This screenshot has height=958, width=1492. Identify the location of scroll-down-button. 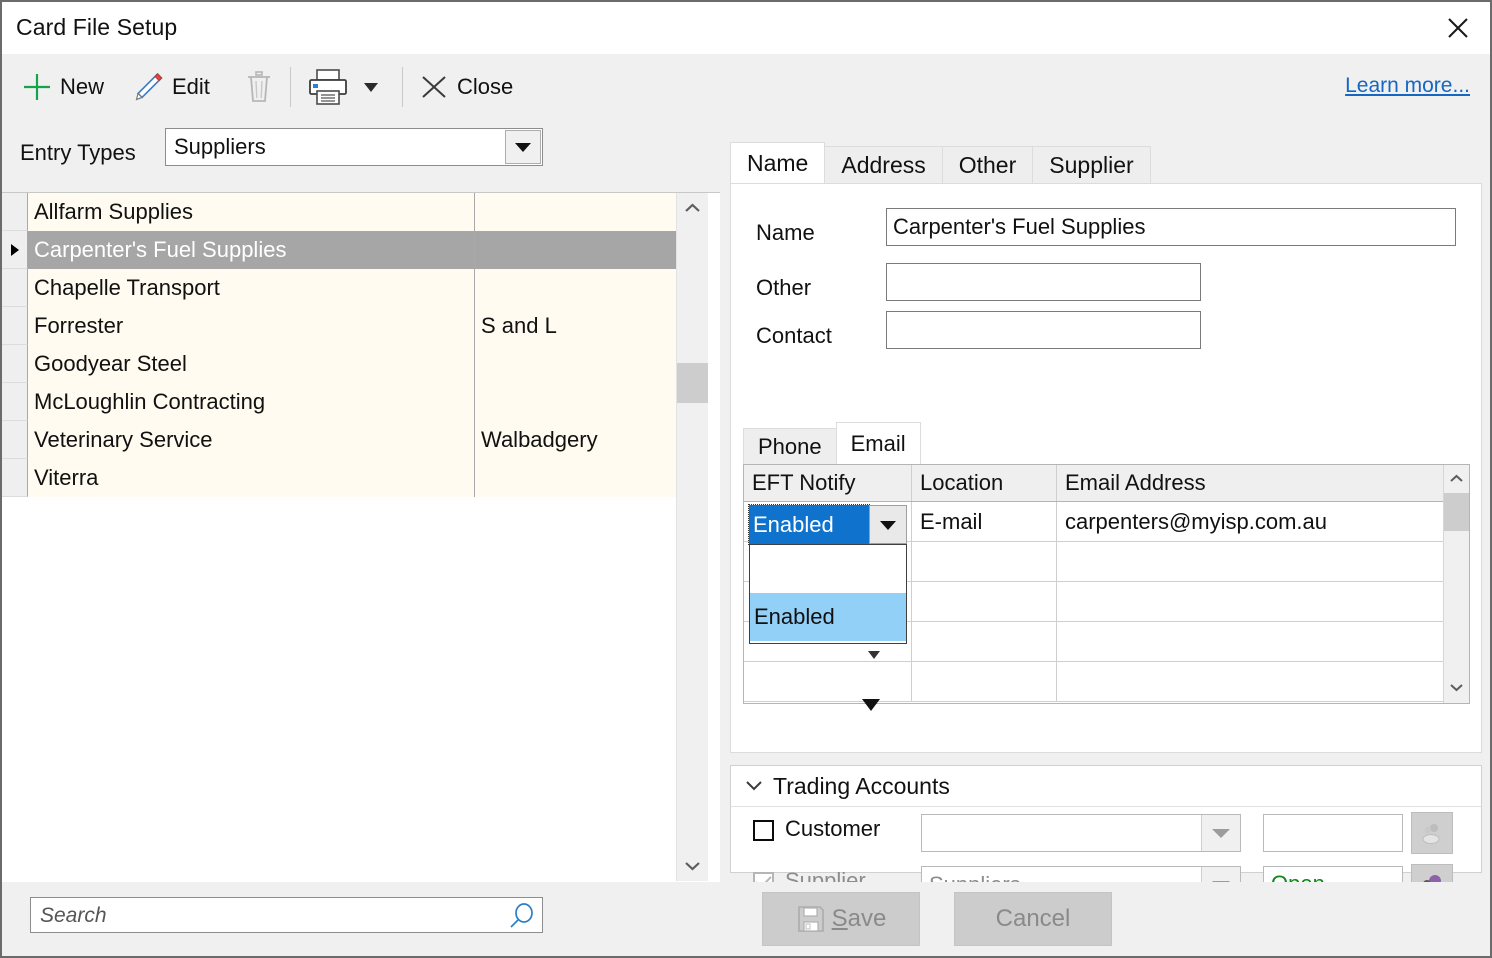
(692, 865).